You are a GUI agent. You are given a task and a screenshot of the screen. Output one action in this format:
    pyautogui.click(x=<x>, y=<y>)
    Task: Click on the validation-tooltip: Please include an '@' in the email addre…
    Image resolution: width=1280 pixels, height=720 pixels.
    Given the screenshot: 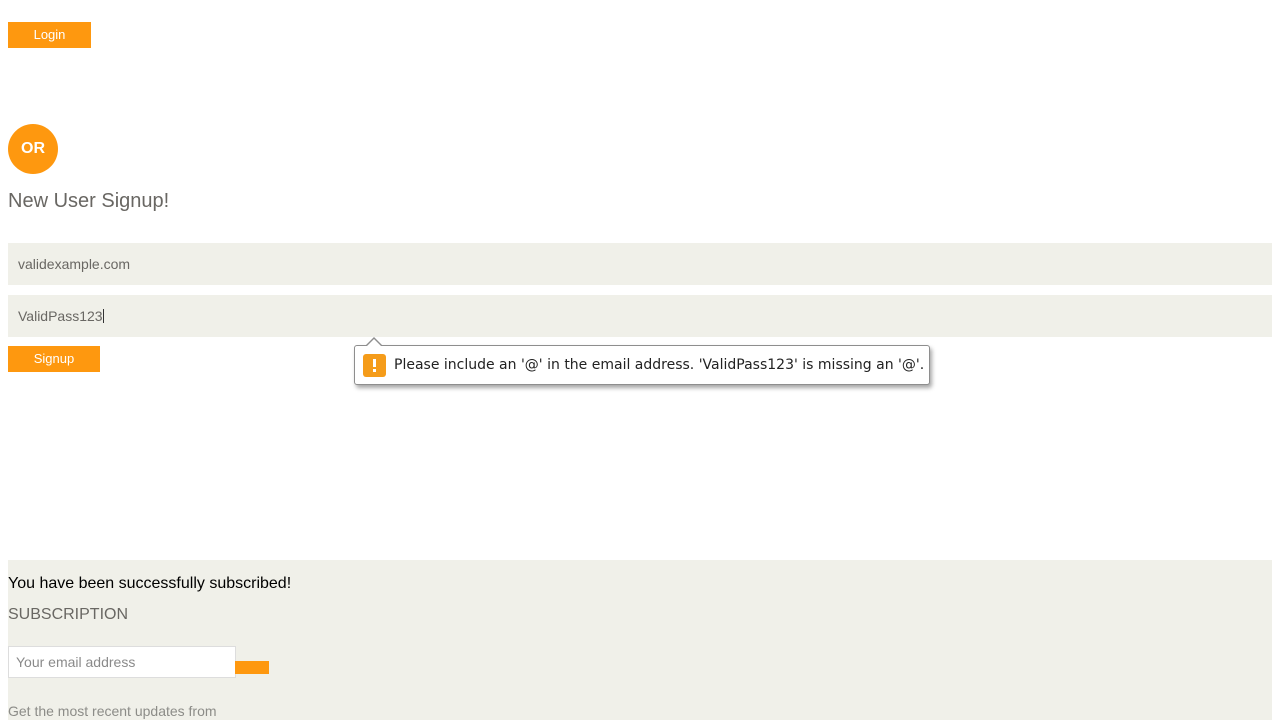 What is the action you would take?
    pyautogui.click(x=642, y=361)
    